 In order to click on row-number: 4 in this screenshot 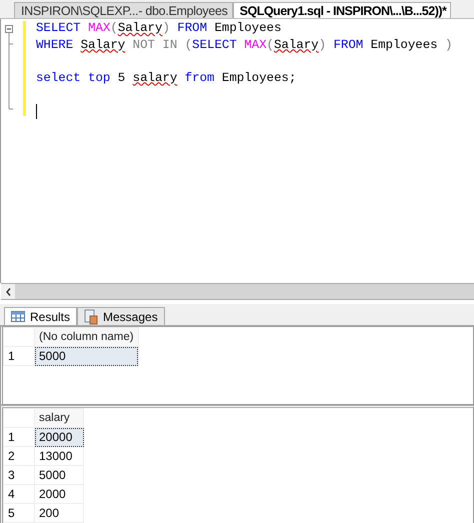, I will do `click(19, 494)`.